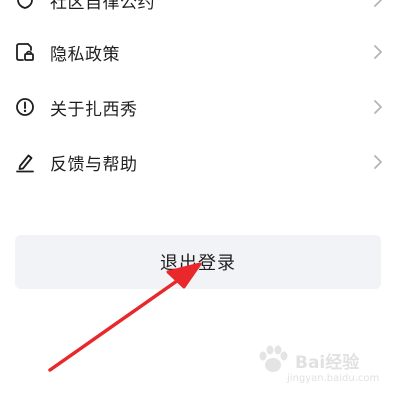 This screenshot has width=400, height=400. I want to click on menu-item-label: 社区自律公约, so click(102, 6).